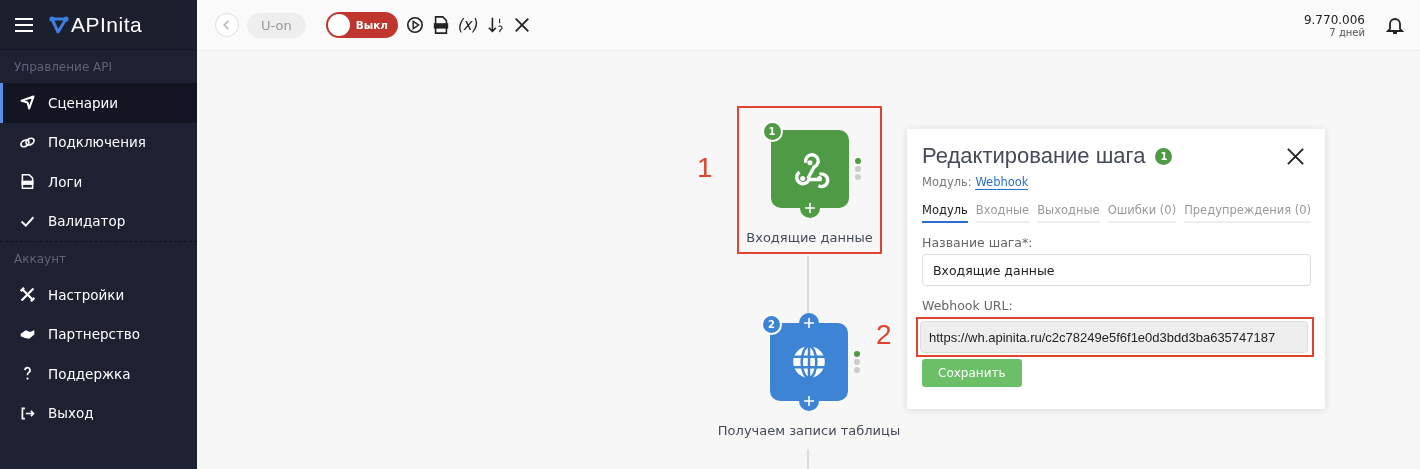  I want to click on sidebar-item: Подключения, so click(98, 142).